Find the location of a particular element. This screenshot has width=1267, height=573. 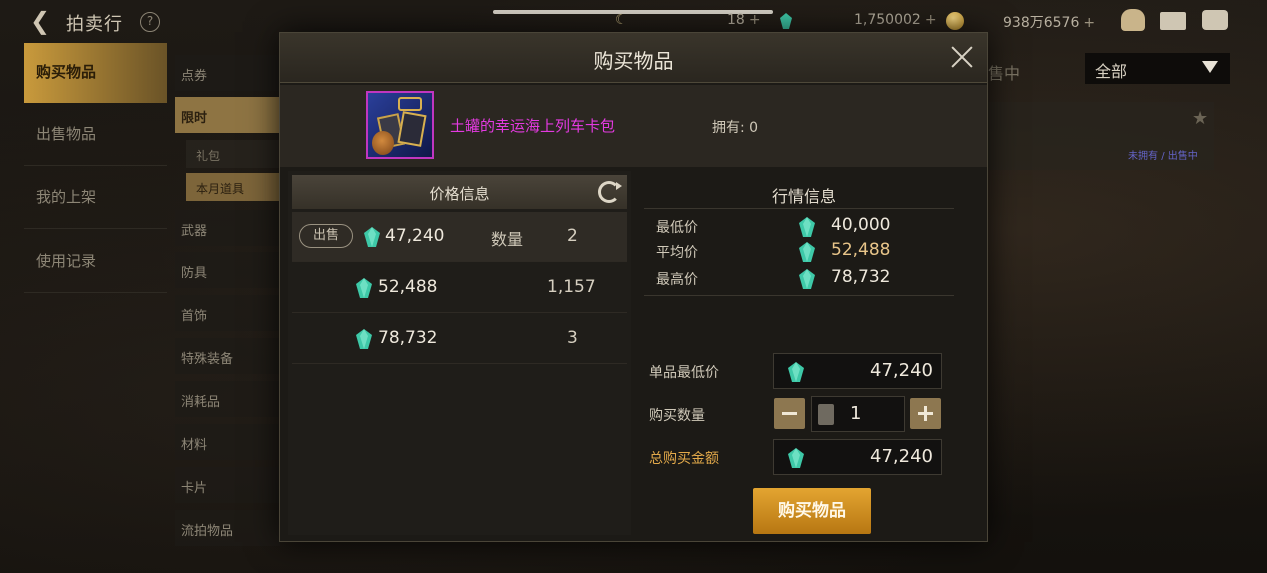

total-amount-label: 总购买金额 is located at coordinates (684, 459).